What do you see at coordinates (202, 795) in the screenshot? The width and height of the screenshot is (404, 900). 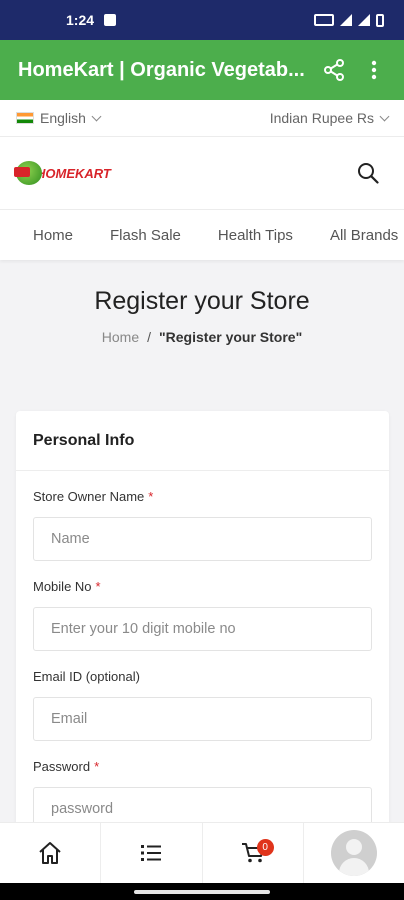 I see `password-field: Password *` at bounding box center [202, 795].